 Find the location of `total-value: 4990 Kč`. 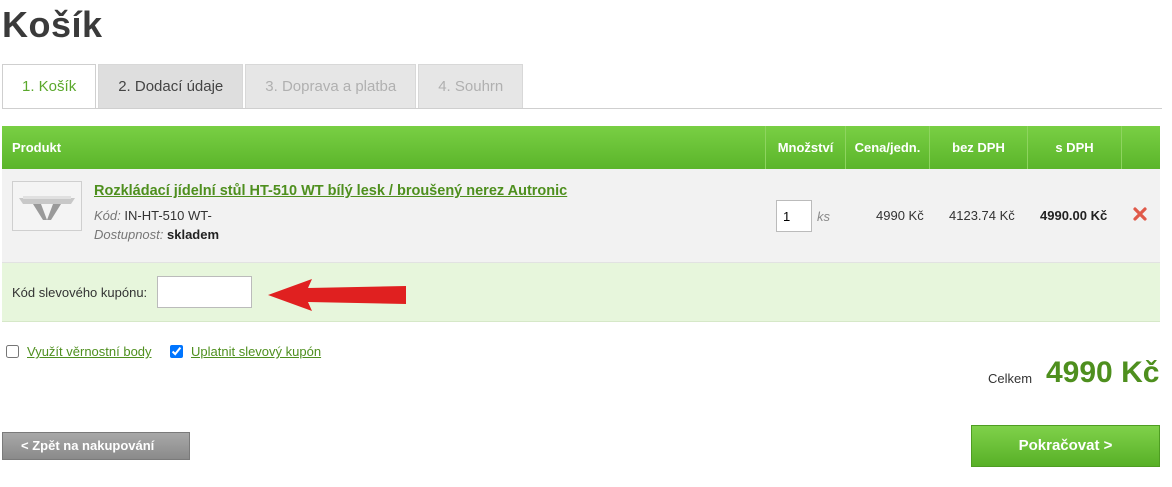

total-value: 4990 Kč is located at coordinates (1103, 372).